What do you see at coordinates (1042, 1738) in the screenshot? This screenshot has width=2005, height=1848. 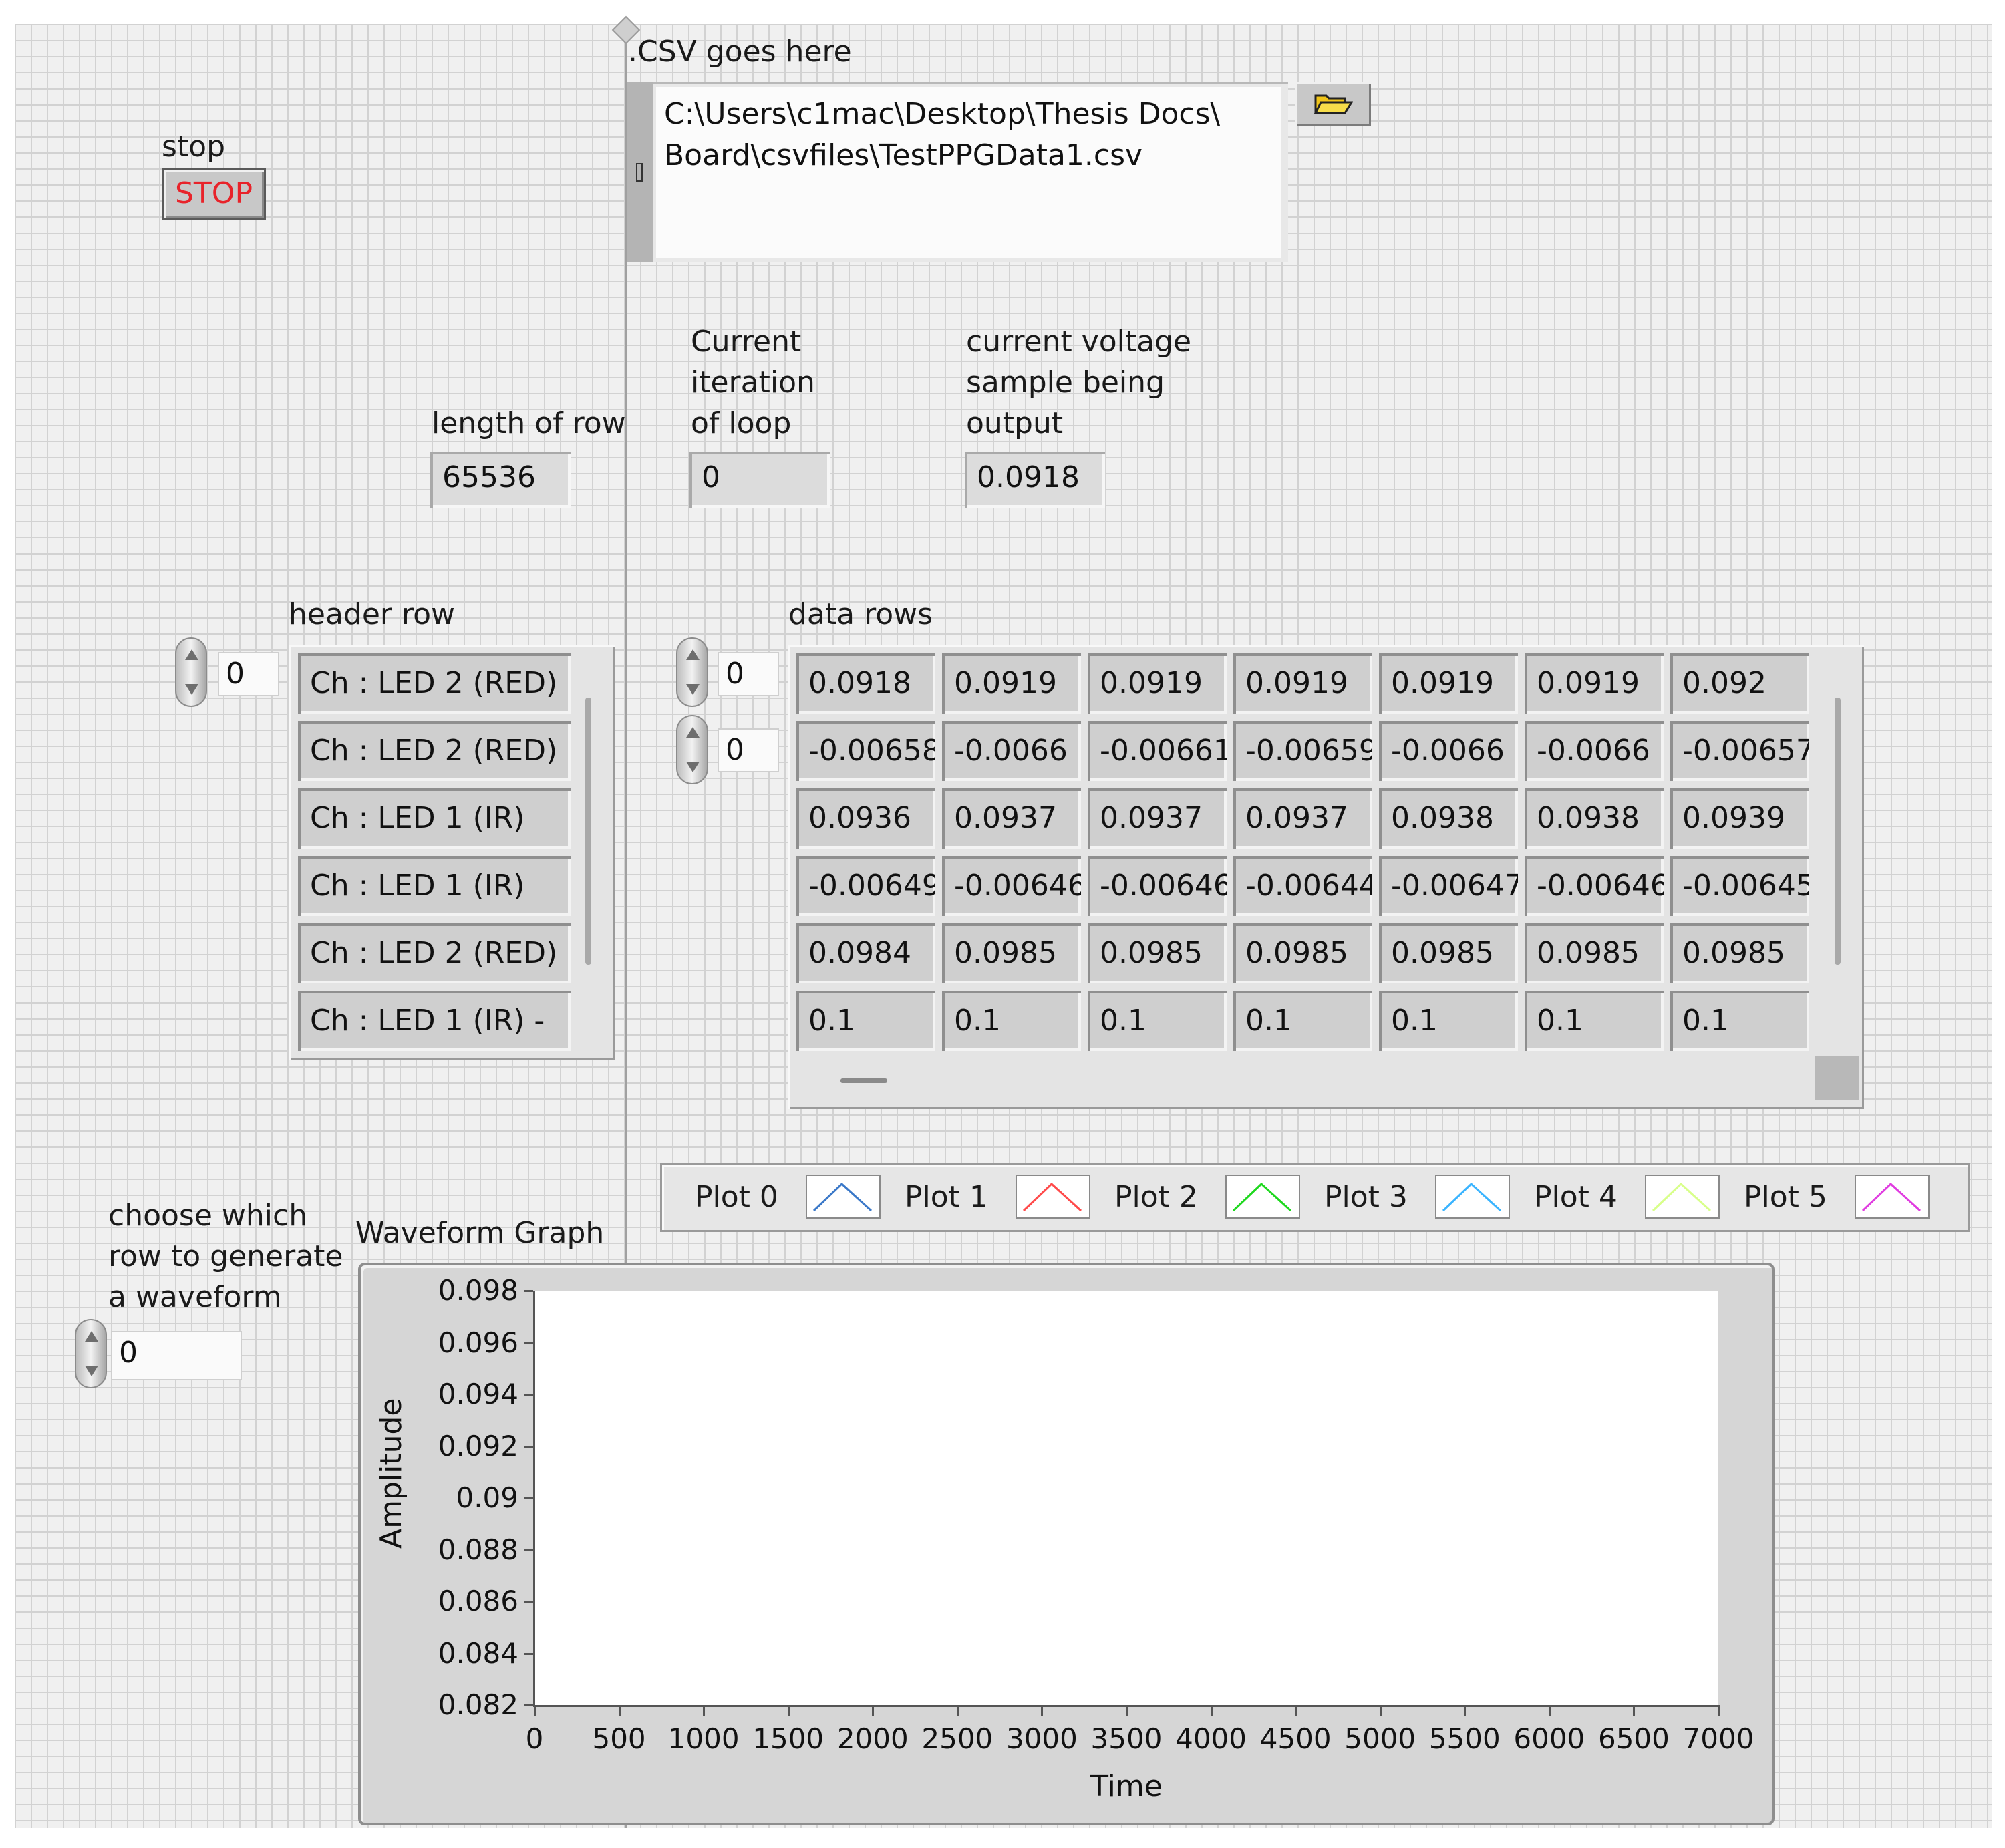 I see `x-tick-label: 3000` at bounding box center [1042, 1738].